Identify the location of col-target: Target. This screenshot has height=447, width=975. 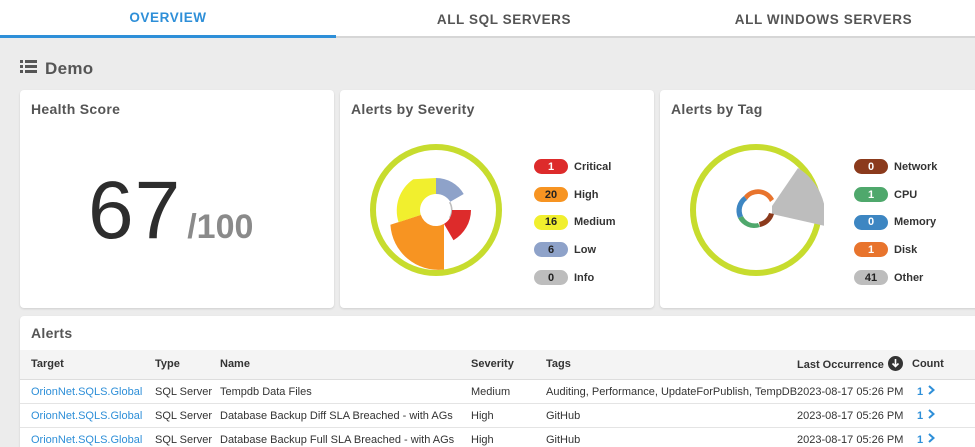
(47, 364).